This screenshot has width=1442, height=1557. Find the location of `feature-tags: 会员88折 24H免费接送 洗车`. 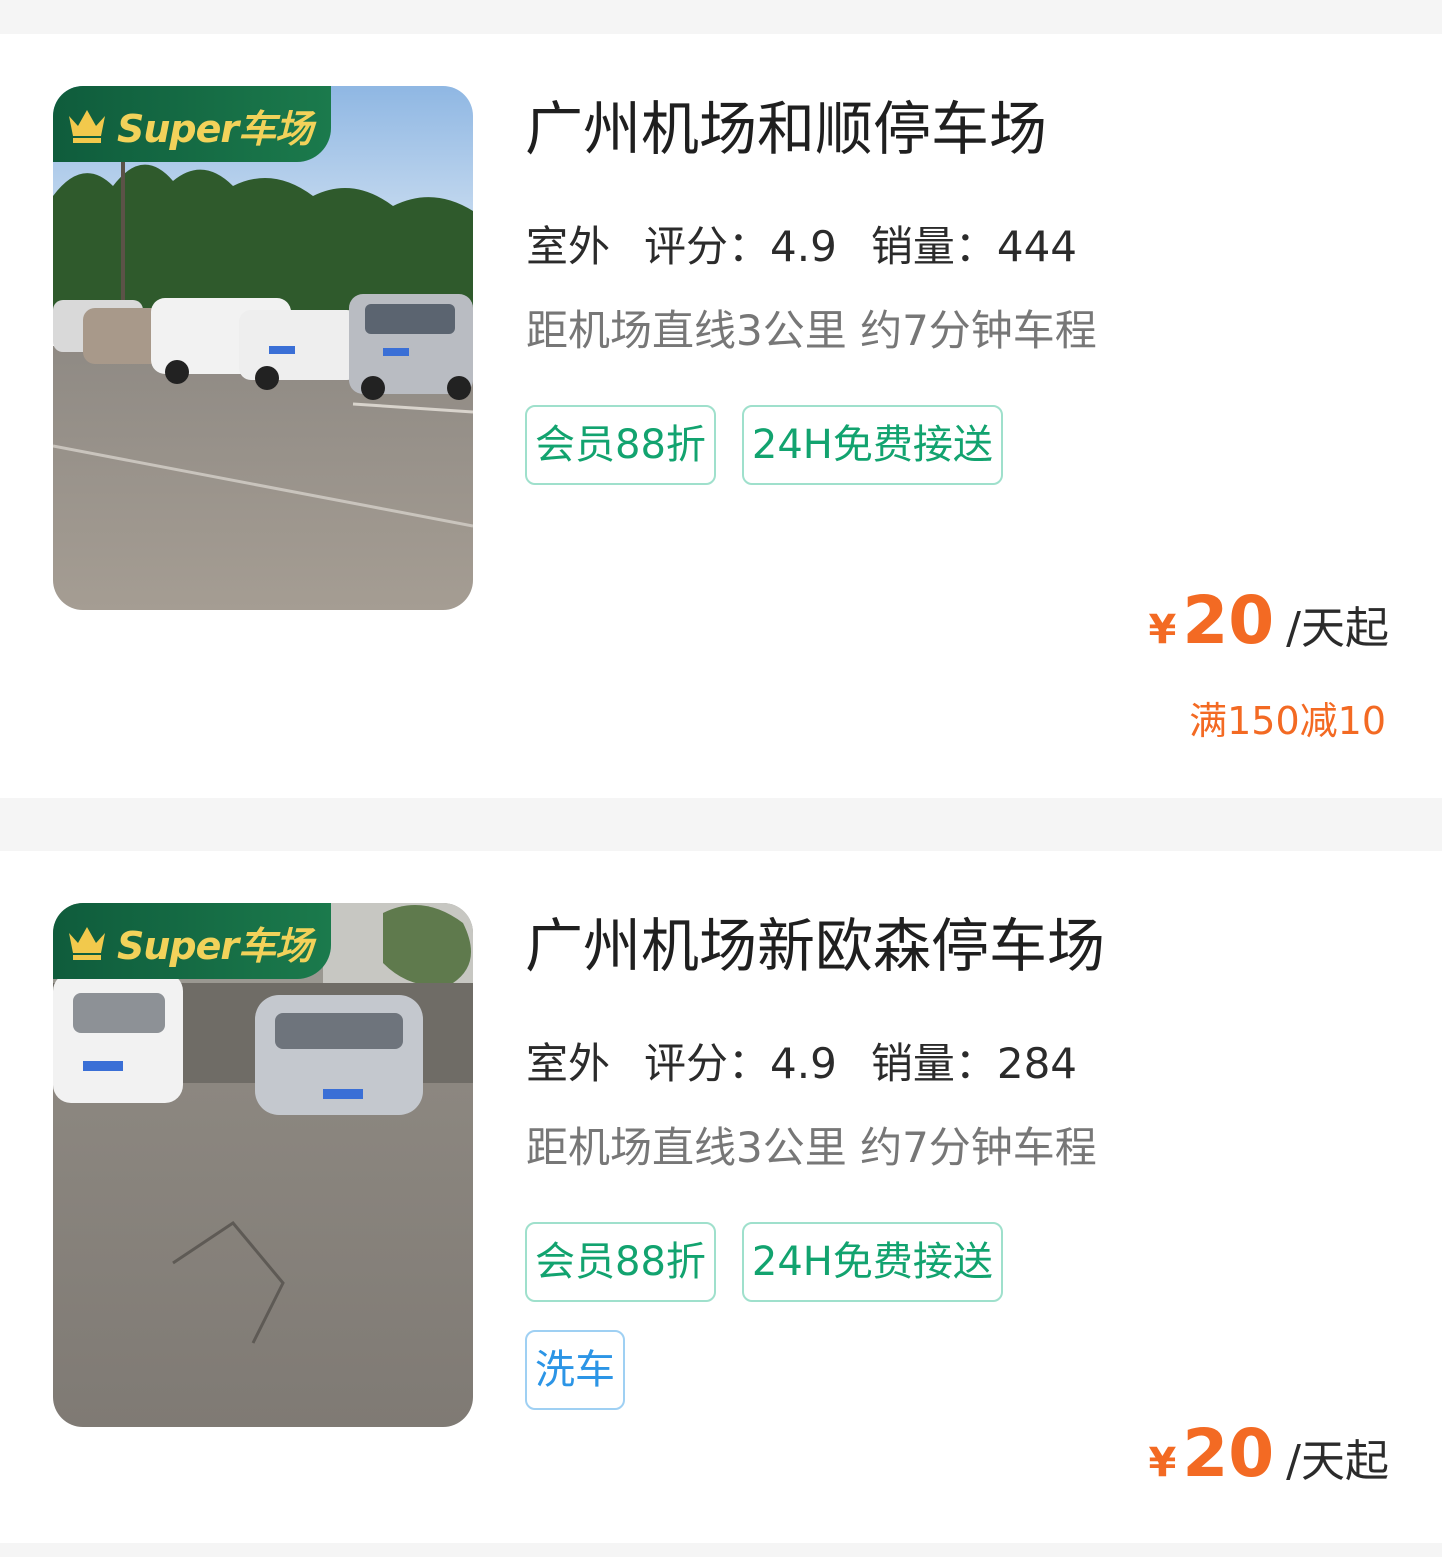

feature-tags: 会员88折 24H免费接送 洗车 is located at coordinates (825, 1330).